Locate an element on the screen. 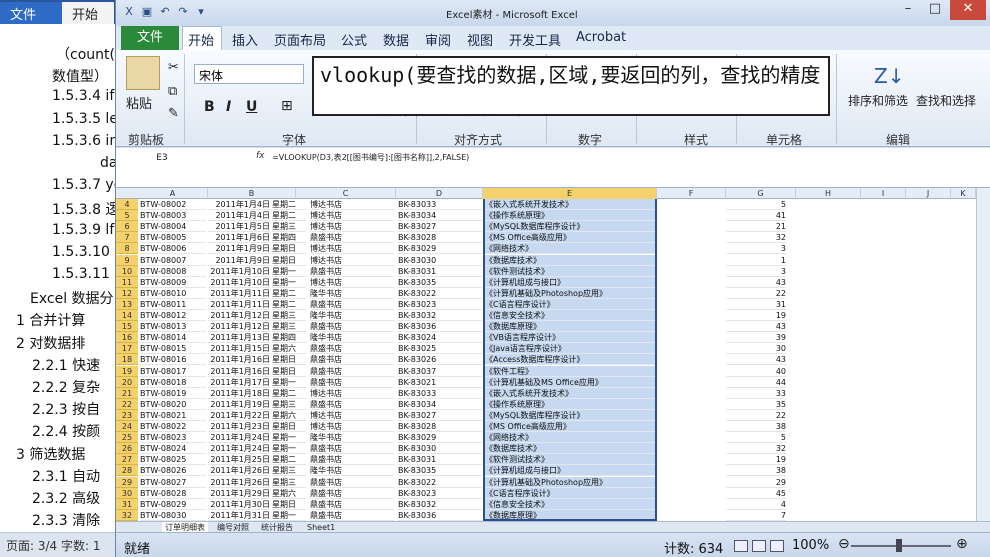 The height and width of the screenshot is (557, 990). row-header: 32 is located at coordinates (127, 515).